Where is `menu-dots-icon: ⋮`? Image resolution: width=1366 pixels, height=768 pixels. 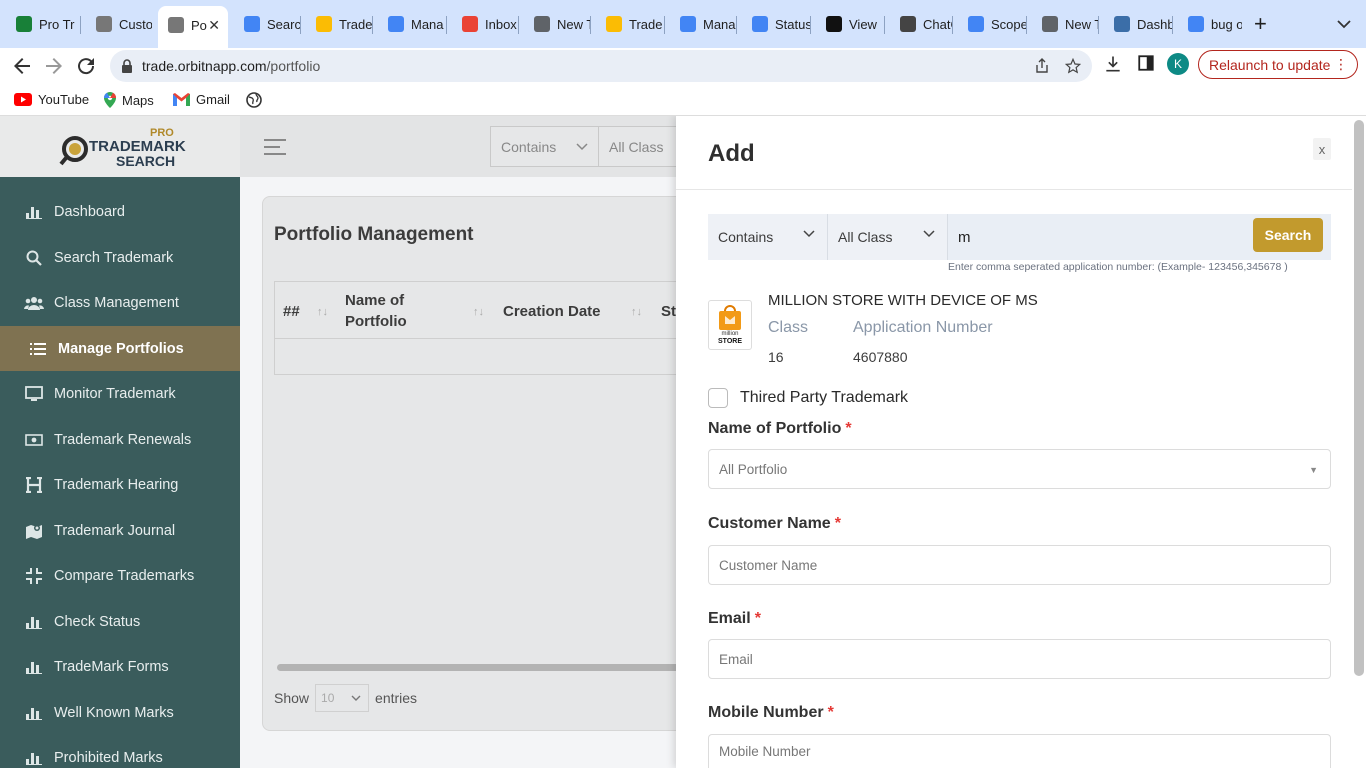 menu-dots-icon: ⋮ is located at coordinates (1341, 64).